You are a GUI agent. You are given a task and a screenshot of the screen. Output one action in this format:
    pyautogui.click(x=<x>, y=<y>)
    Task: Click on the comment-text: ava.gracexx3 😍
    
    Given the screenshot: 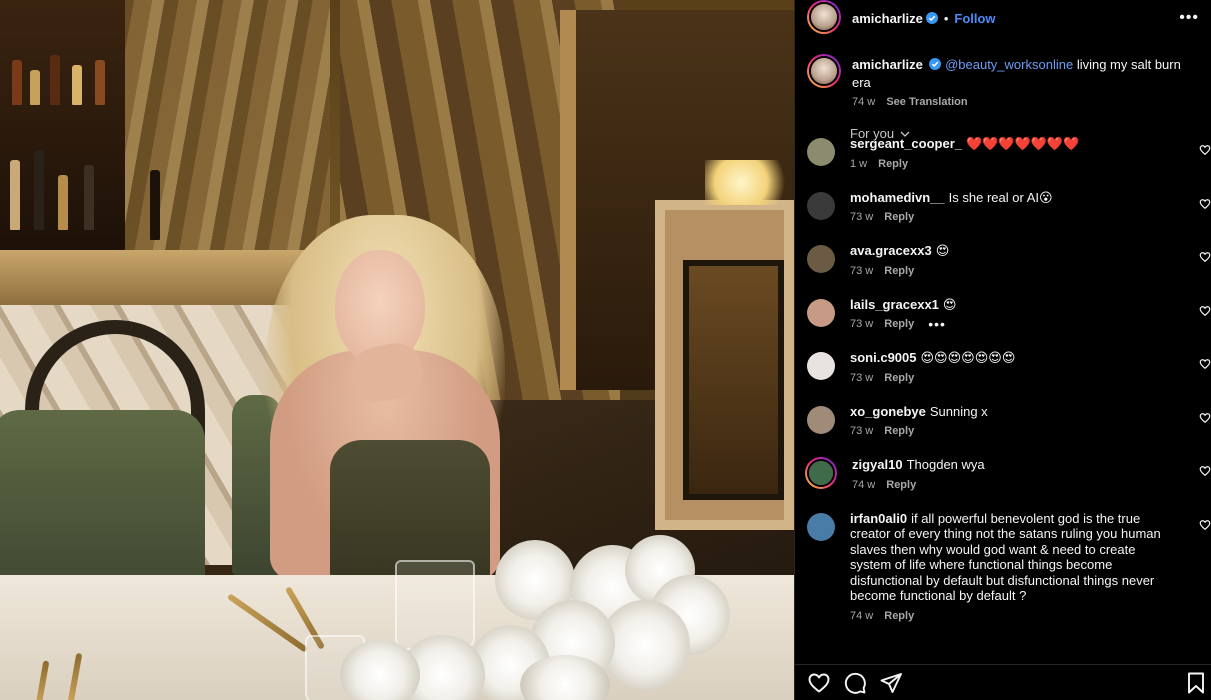 What is the action you would take?
    pyautogui.click(x=1015, y=251)
    